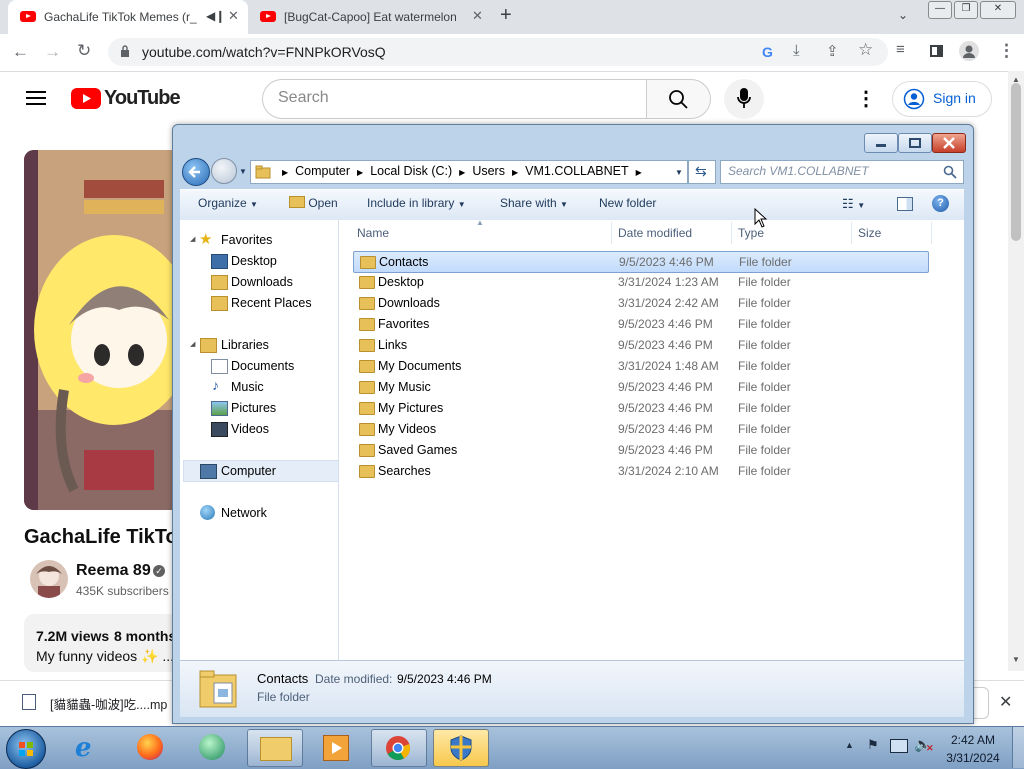 This screenshot has height=769, width=1024. Describe the element at coordinates (1016, 162) in the screenshot. I see `scrollbar-thumb` at that location.